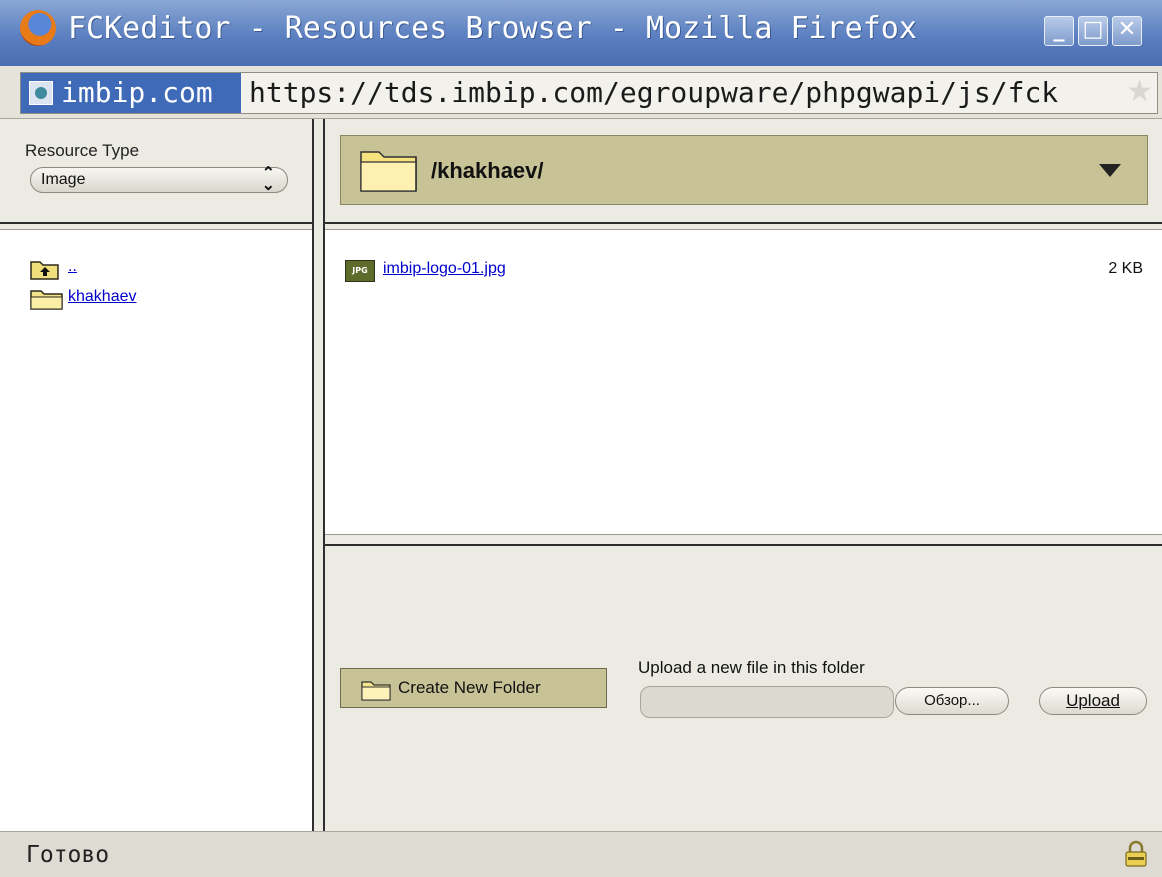 The width and height of the screenshot is (1162, 877). What do you see at coordinates (743, 540) in the screenshot?
I see `bottom-divider` at bounding box center [743, 540].